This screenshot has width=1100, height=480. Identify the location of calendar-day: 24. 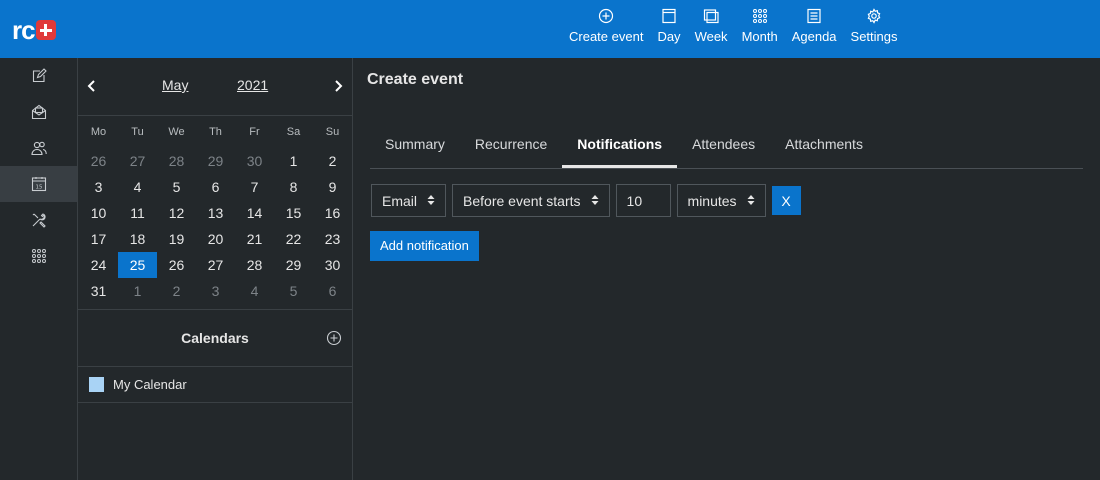
(98, 265).